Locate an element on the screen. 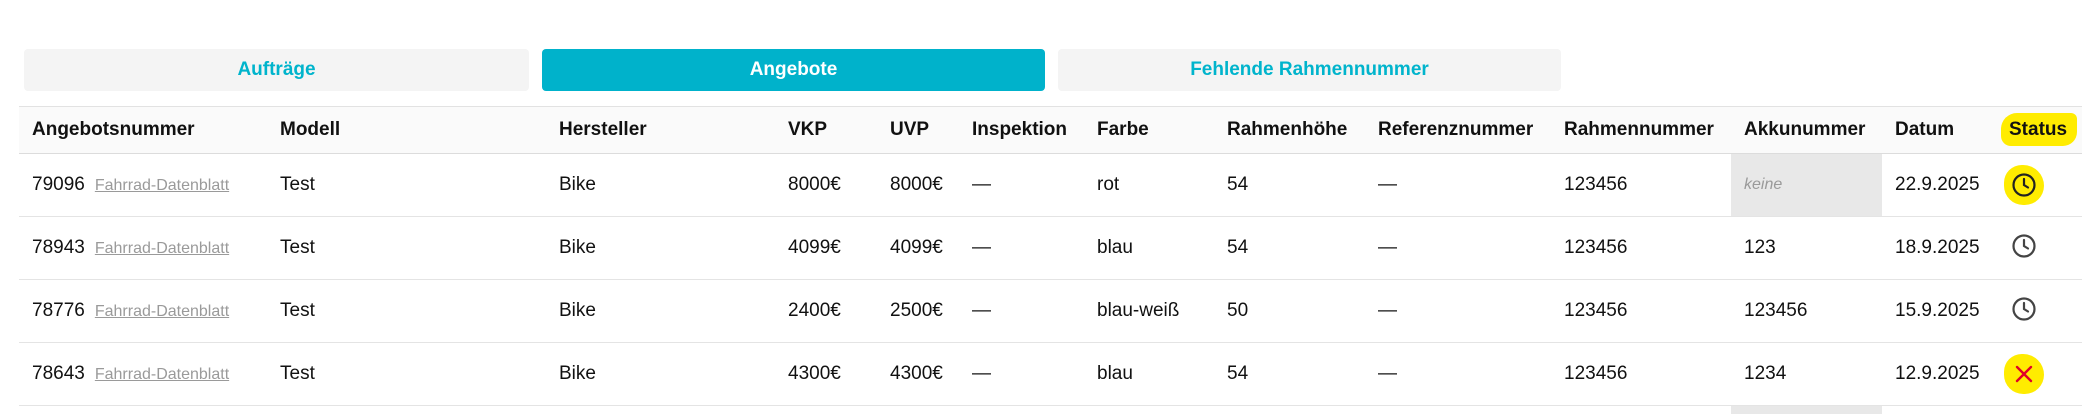  cell-datum: 12.9.2025 is located at coordinates (1937, 373).